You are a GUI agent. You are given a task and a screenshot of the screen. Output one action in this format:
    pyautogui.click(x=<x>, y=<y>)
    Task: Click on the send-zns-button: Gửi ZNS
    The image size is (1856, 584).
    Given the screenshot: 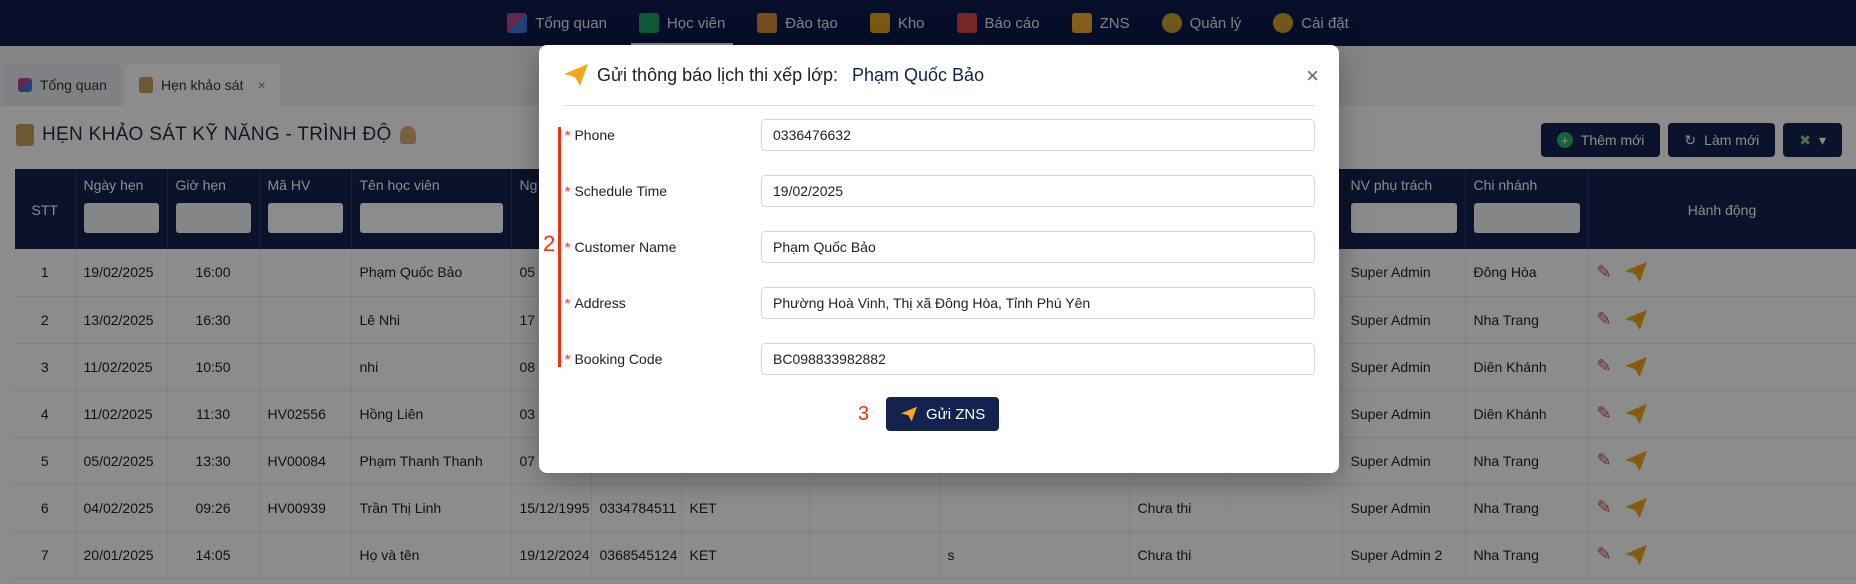 What is the action you would take?
    pyautogui.click(x=943, y=414)
    